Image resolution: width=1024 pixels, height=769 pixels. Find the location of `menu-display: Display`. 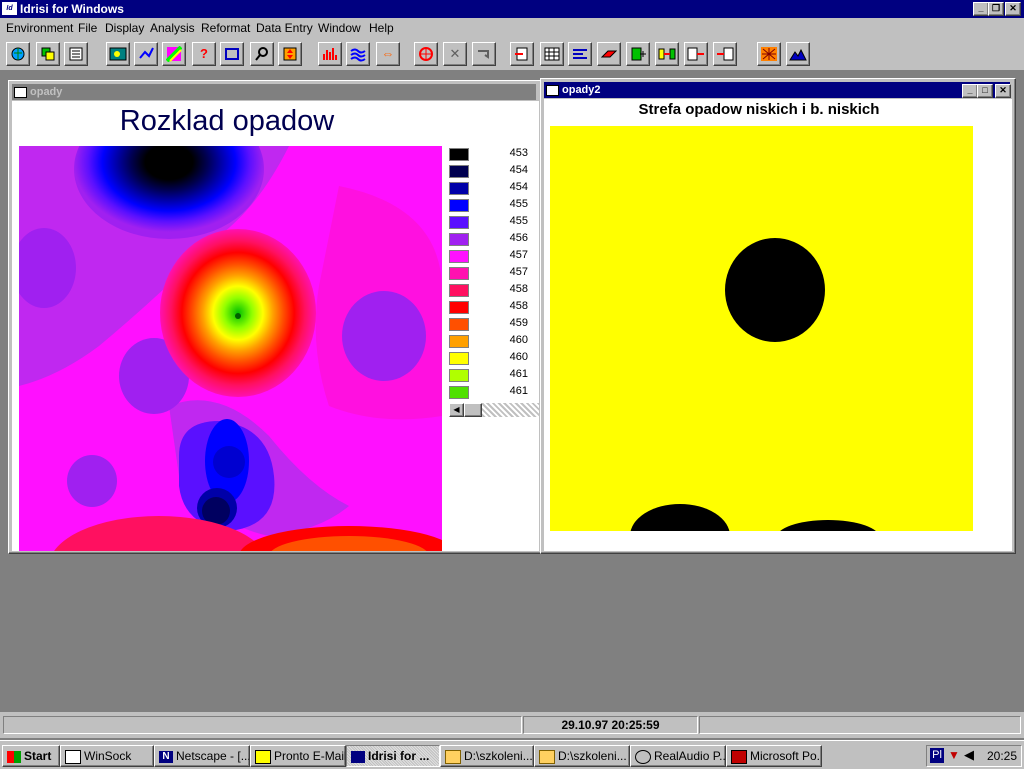

menu-display: Display is located at coordinates (124, 28).